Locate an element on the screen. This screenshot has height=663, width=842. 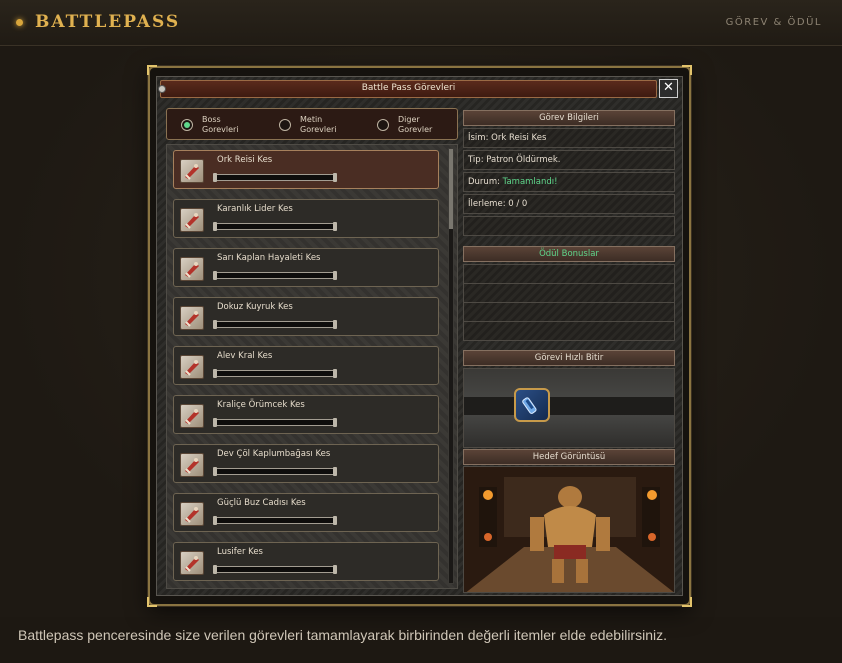
tab-diger: Diger Gorevler is located at coordinates (413, 125).